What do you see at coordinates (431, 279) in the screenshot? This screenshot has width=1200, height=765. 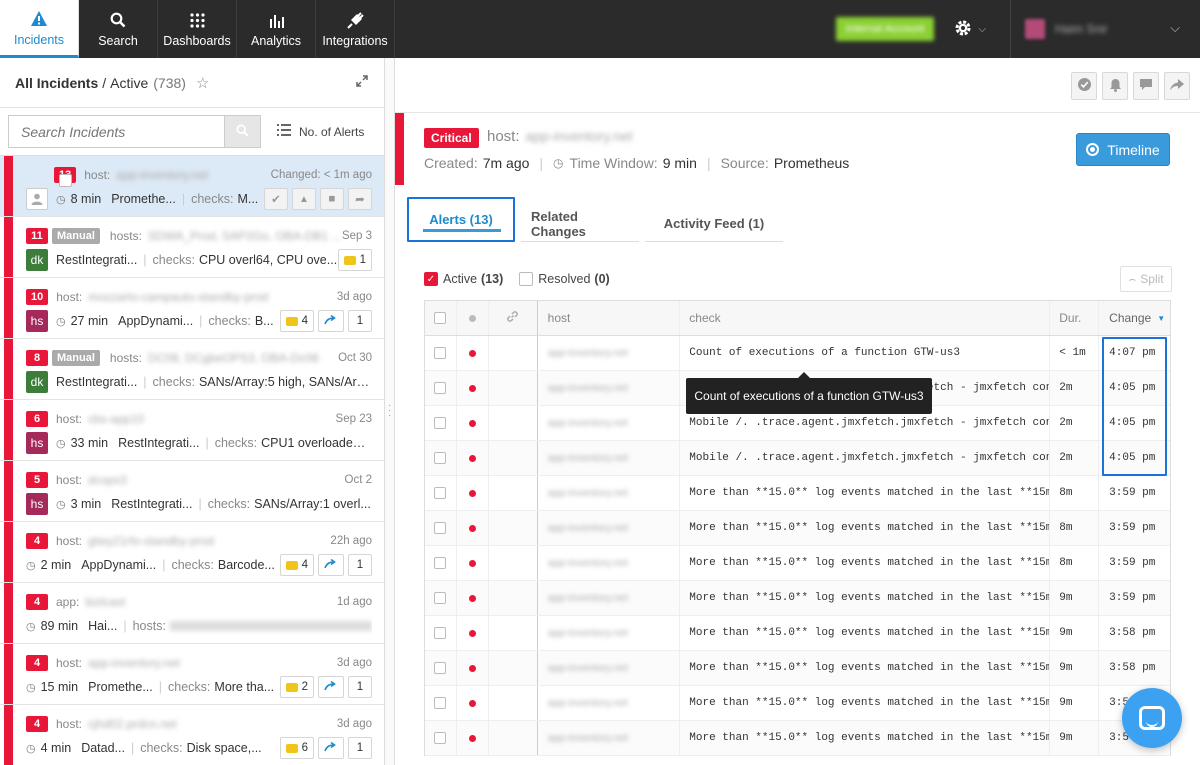 I see `active-checkbox: ✓` at bounding box center [431, 279].